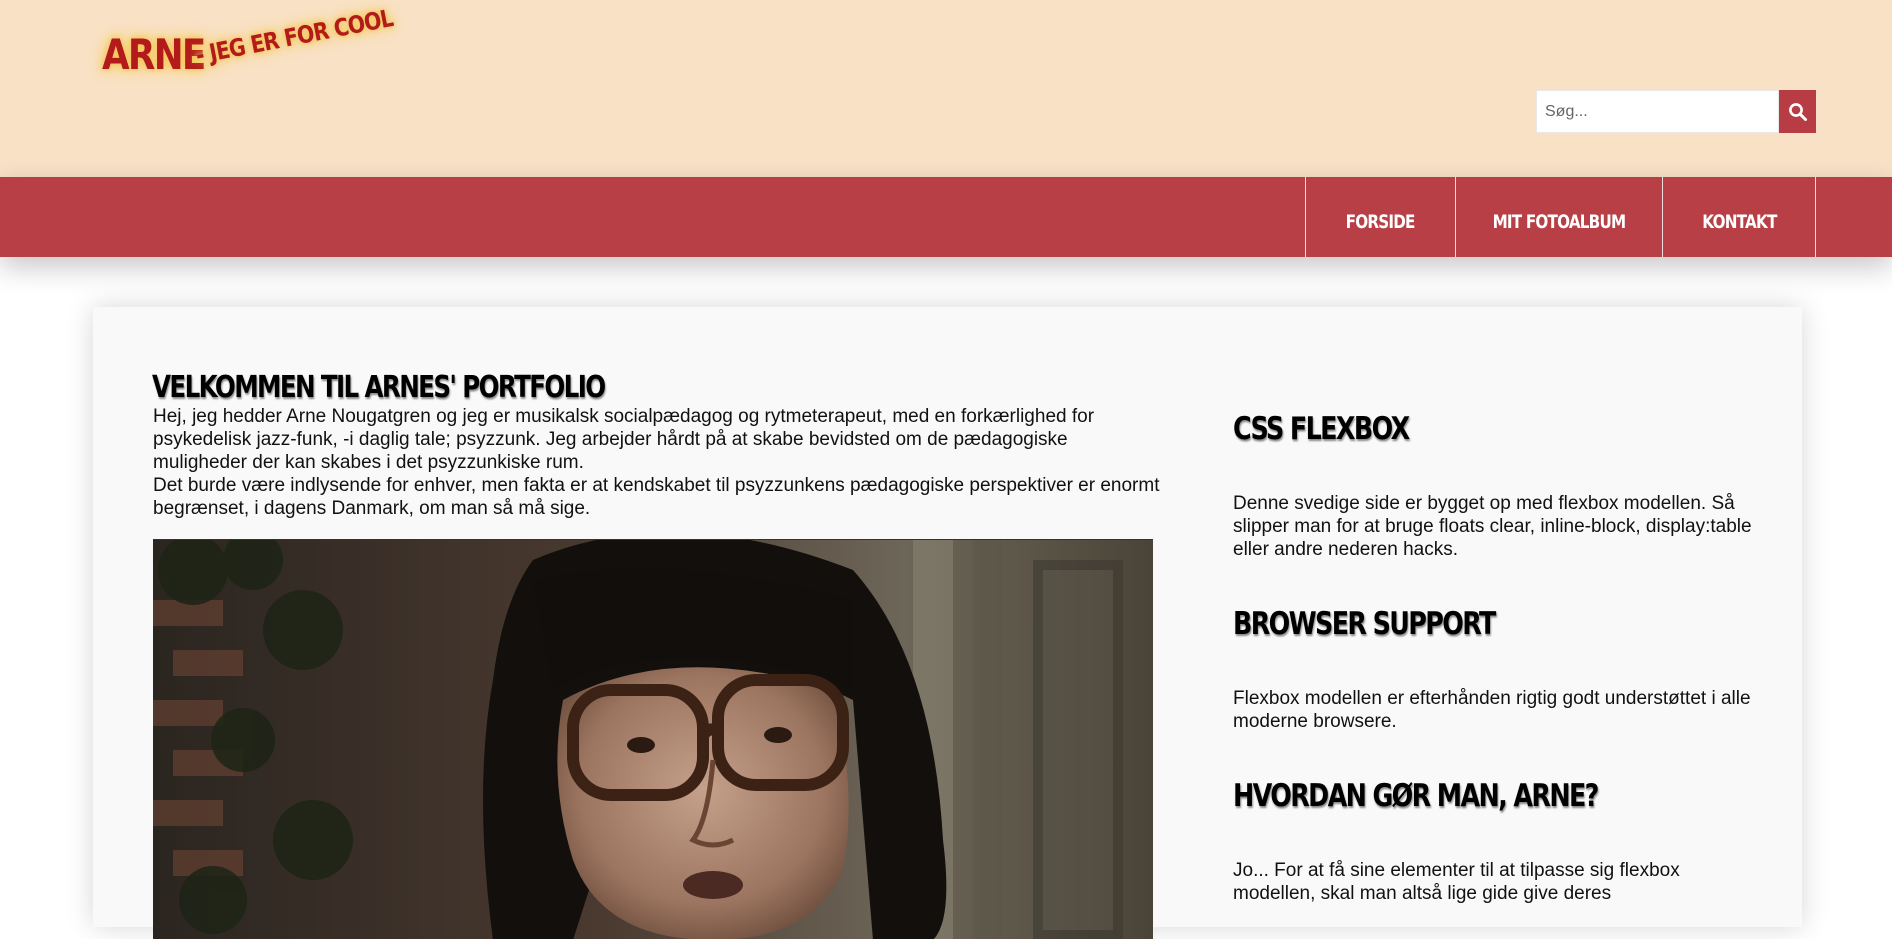  I want to click on nav-item-label: MIT FOTOALBUM, so click(1559, 222).